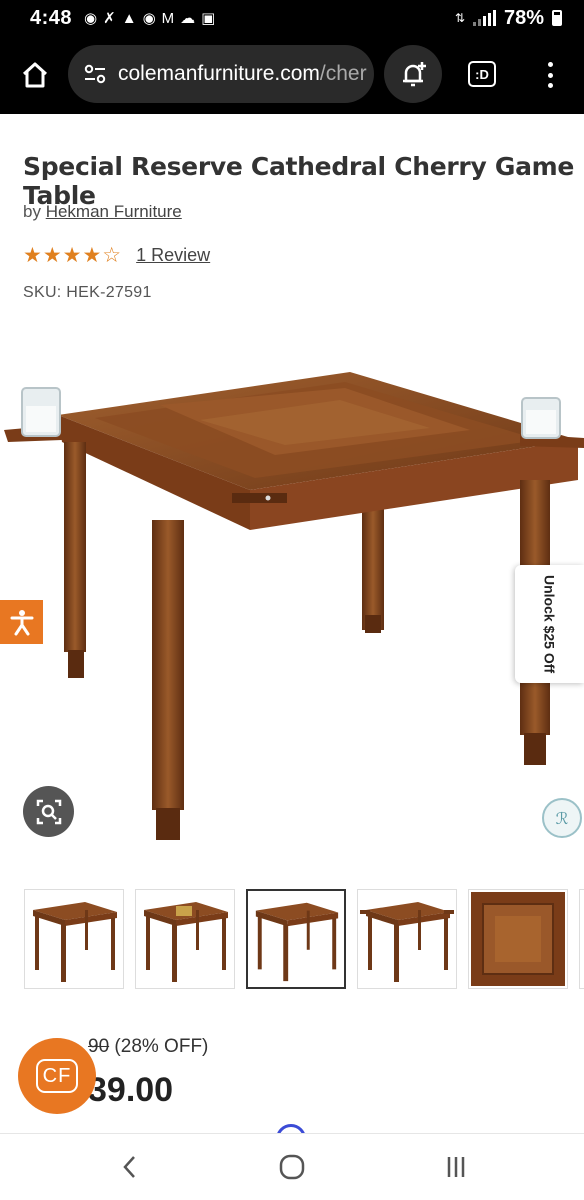 Image resolution: width=584 pixels, height=1200 pixels. I want to click on bell-plus-icon, so click(414, 74).